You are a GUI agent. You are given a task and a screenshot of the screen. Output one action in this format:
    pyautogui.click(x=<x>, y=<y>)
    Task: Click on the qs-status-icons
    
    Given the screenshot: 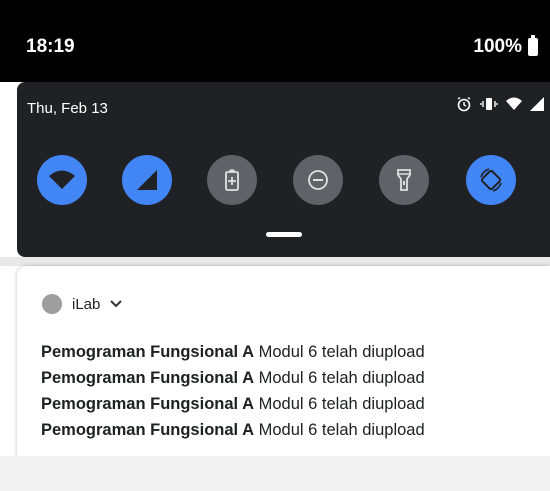 What is the action you would take?
    pyautogui.click(x=500, y=104)
    